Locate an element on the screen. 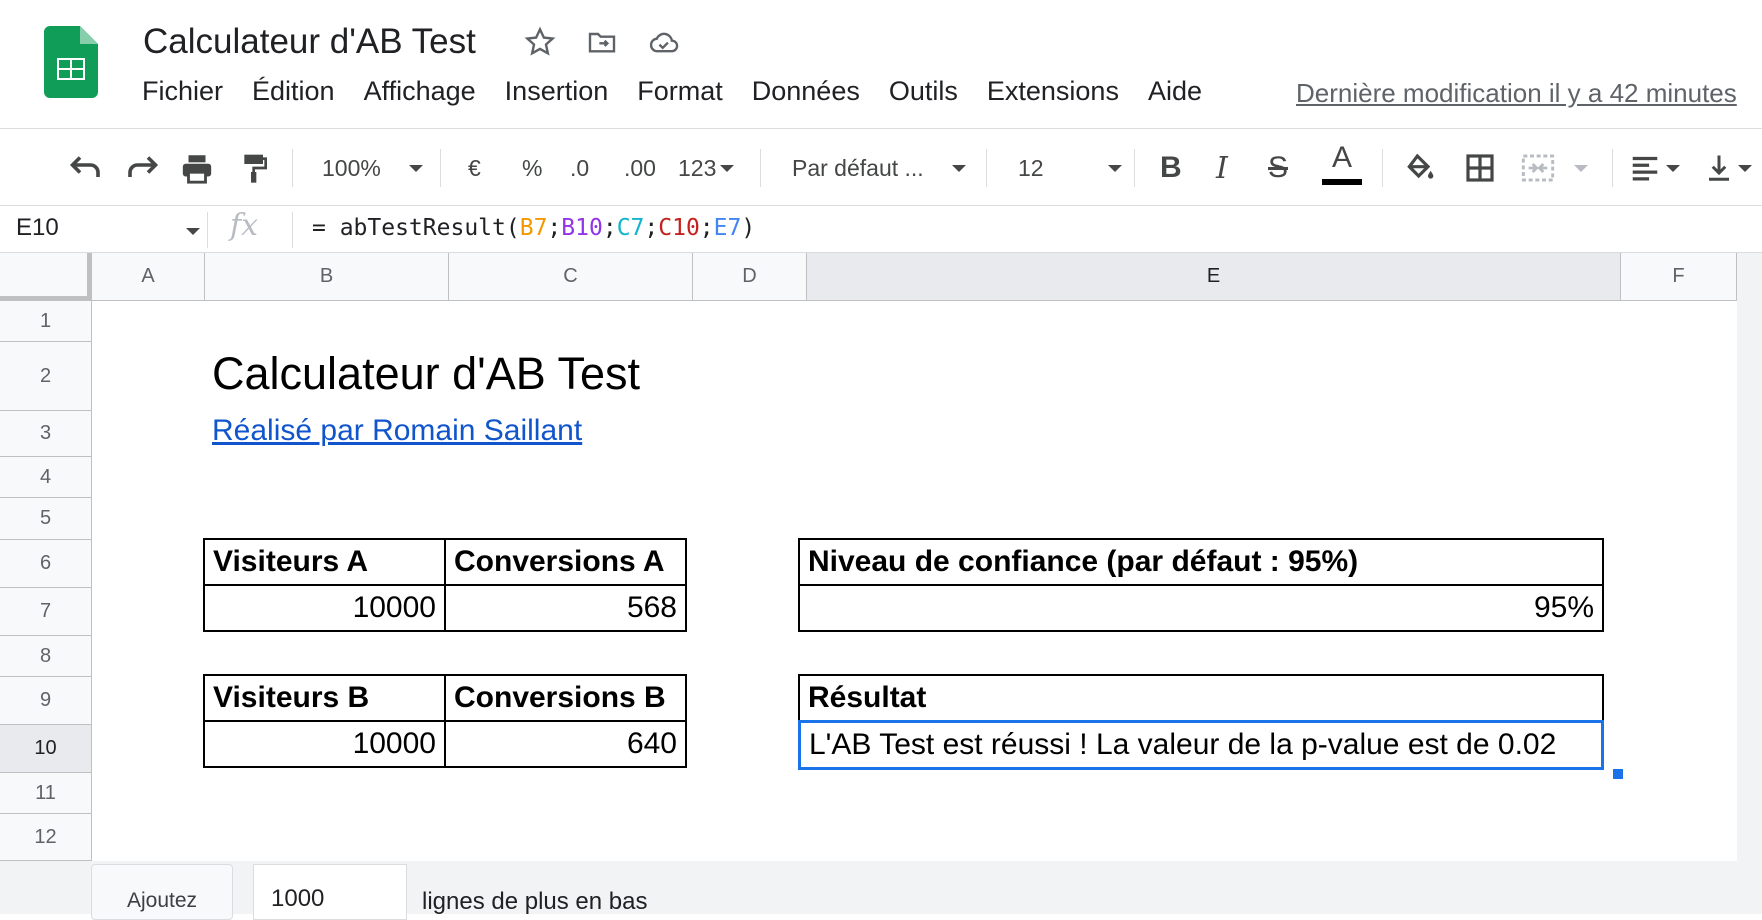  cell-b6: Visiteurs A is located at coordinates (324, 562).